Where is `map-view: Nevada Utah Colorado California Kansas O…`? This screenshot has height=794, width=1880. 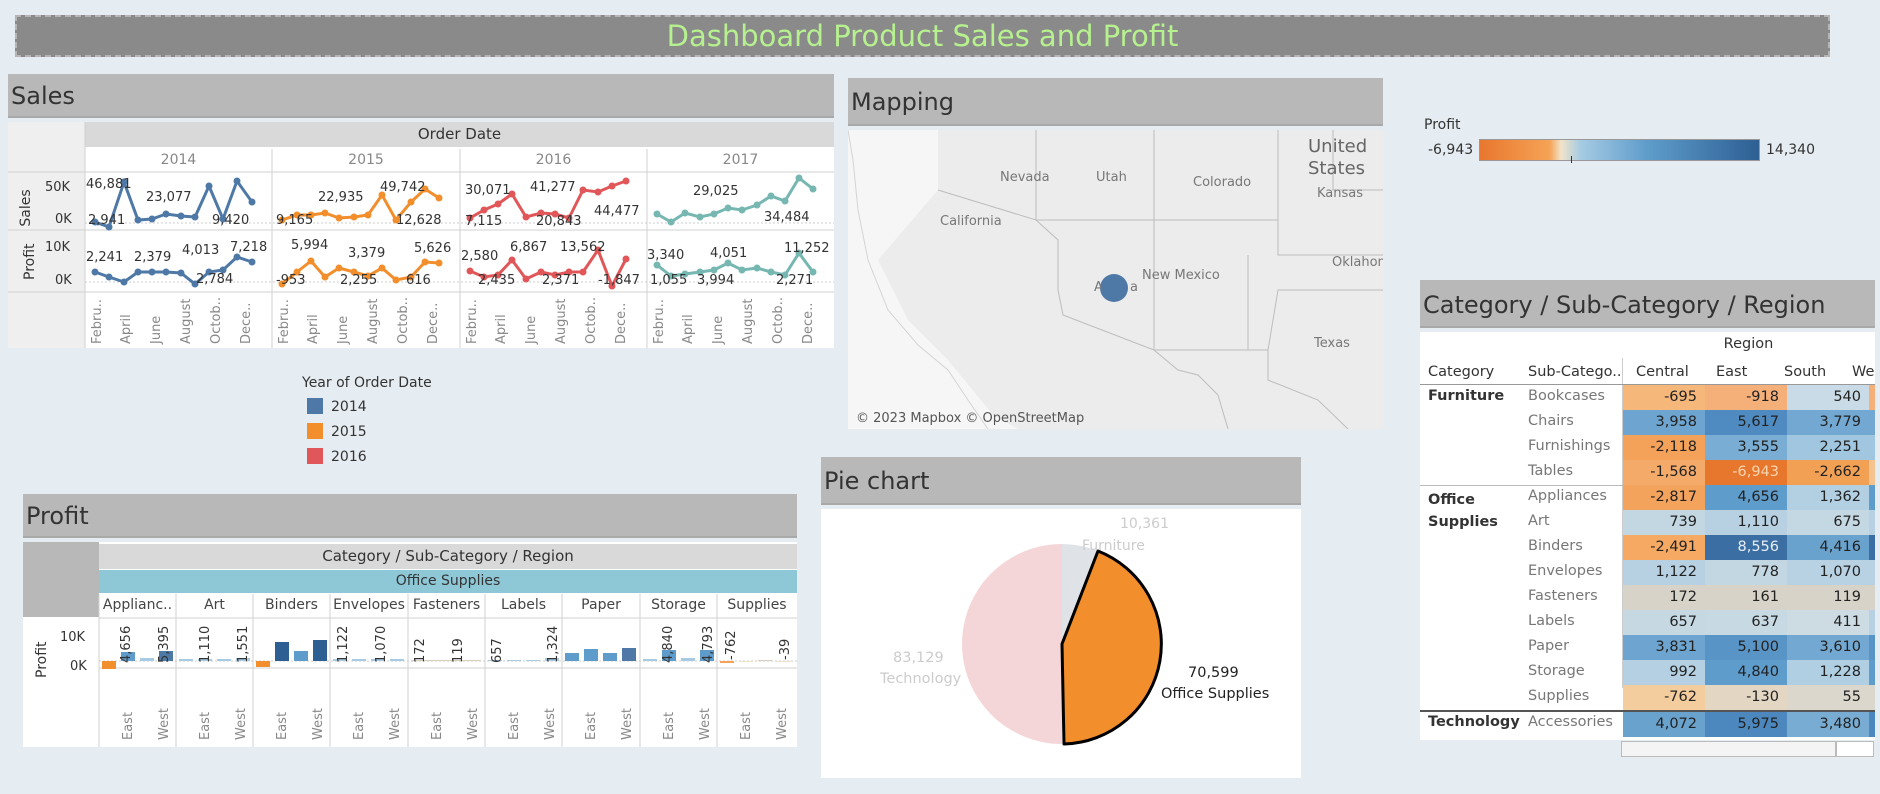
map-view: Nevada Utah Colorado California Kansas O… is located at coordinates (1115, 279).